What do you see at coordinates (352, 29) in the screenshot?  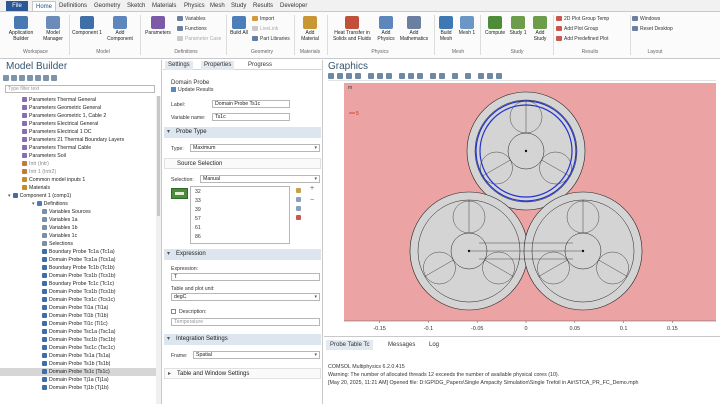 I see `heat-transfer-button: Heat Transfer in Solids and Fluids` at bounding box center [352, 29].